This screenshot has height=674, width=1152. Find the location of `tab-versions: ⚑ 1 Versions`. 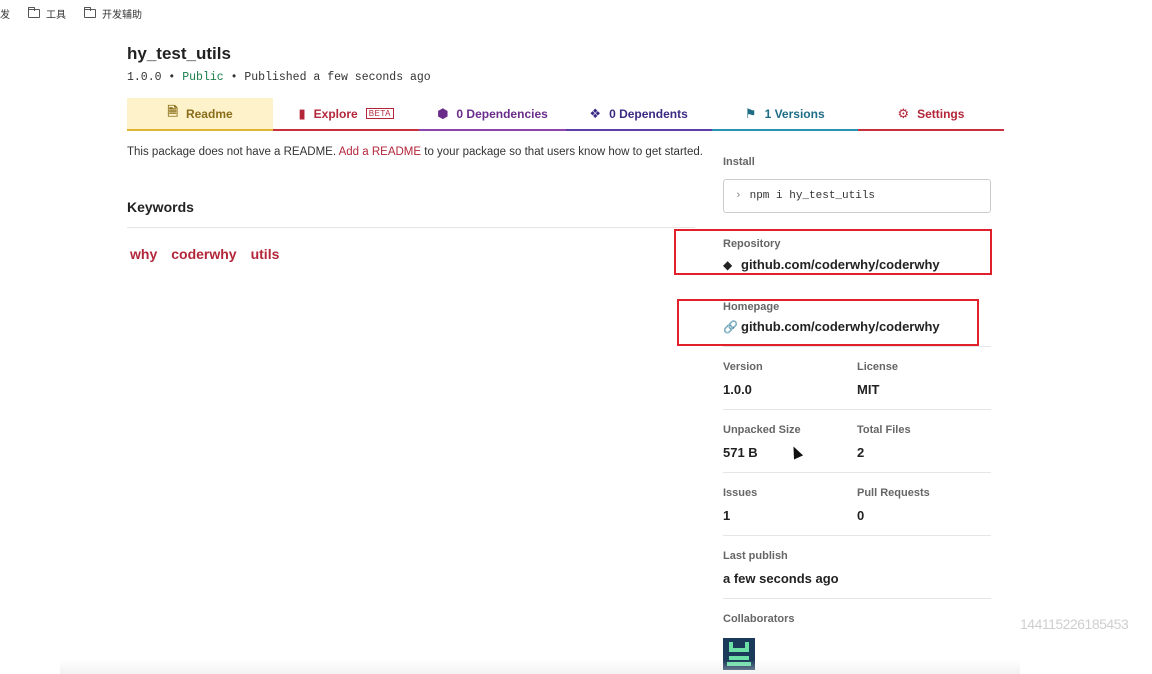

tab-versions: ⚑ 1 Versions is located at coordinates (784, 114).